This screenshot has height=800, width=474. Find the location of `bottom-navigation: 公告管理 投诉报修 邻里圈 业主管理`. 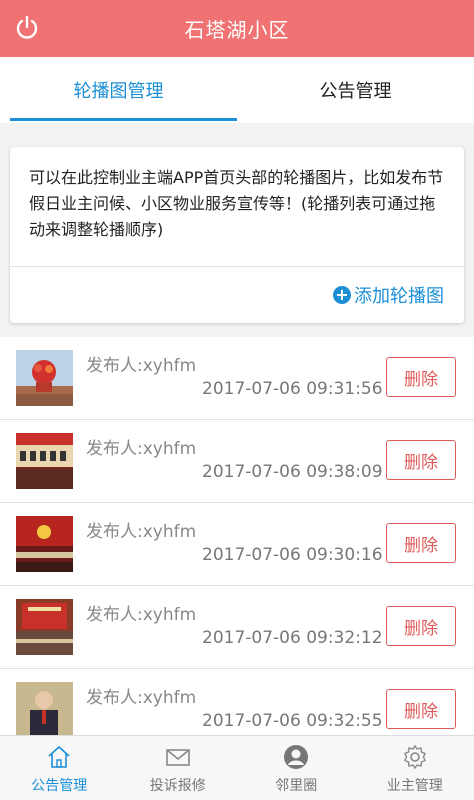

bottom-navigation: 公告管理 投诉报修 邻里圈 业主管理 is located at coordinates (237, 767).